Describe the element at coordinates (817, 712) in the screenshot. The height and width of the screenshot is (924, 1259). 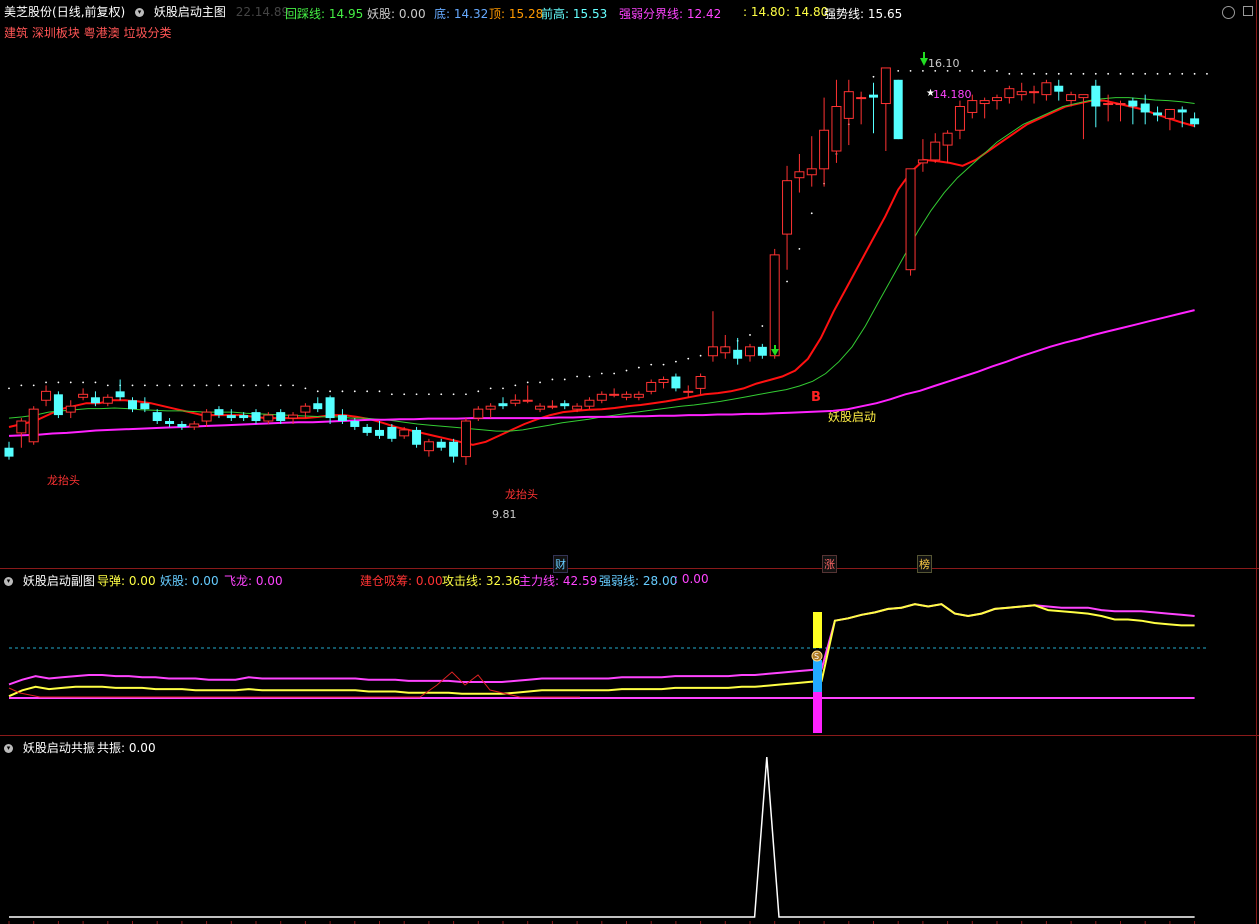
I see `signal-bar-magenta` at that location.